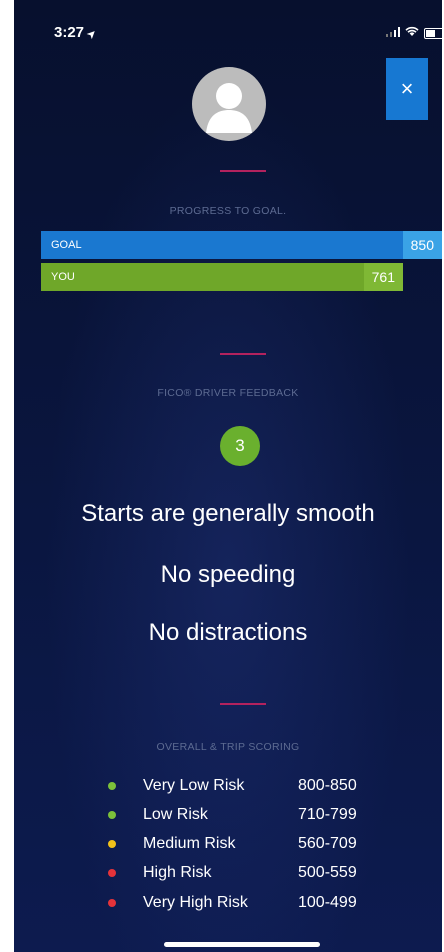 The width and height of the screenshot is (444, 952). I want to click on you-value: 761, so click(383, 277).